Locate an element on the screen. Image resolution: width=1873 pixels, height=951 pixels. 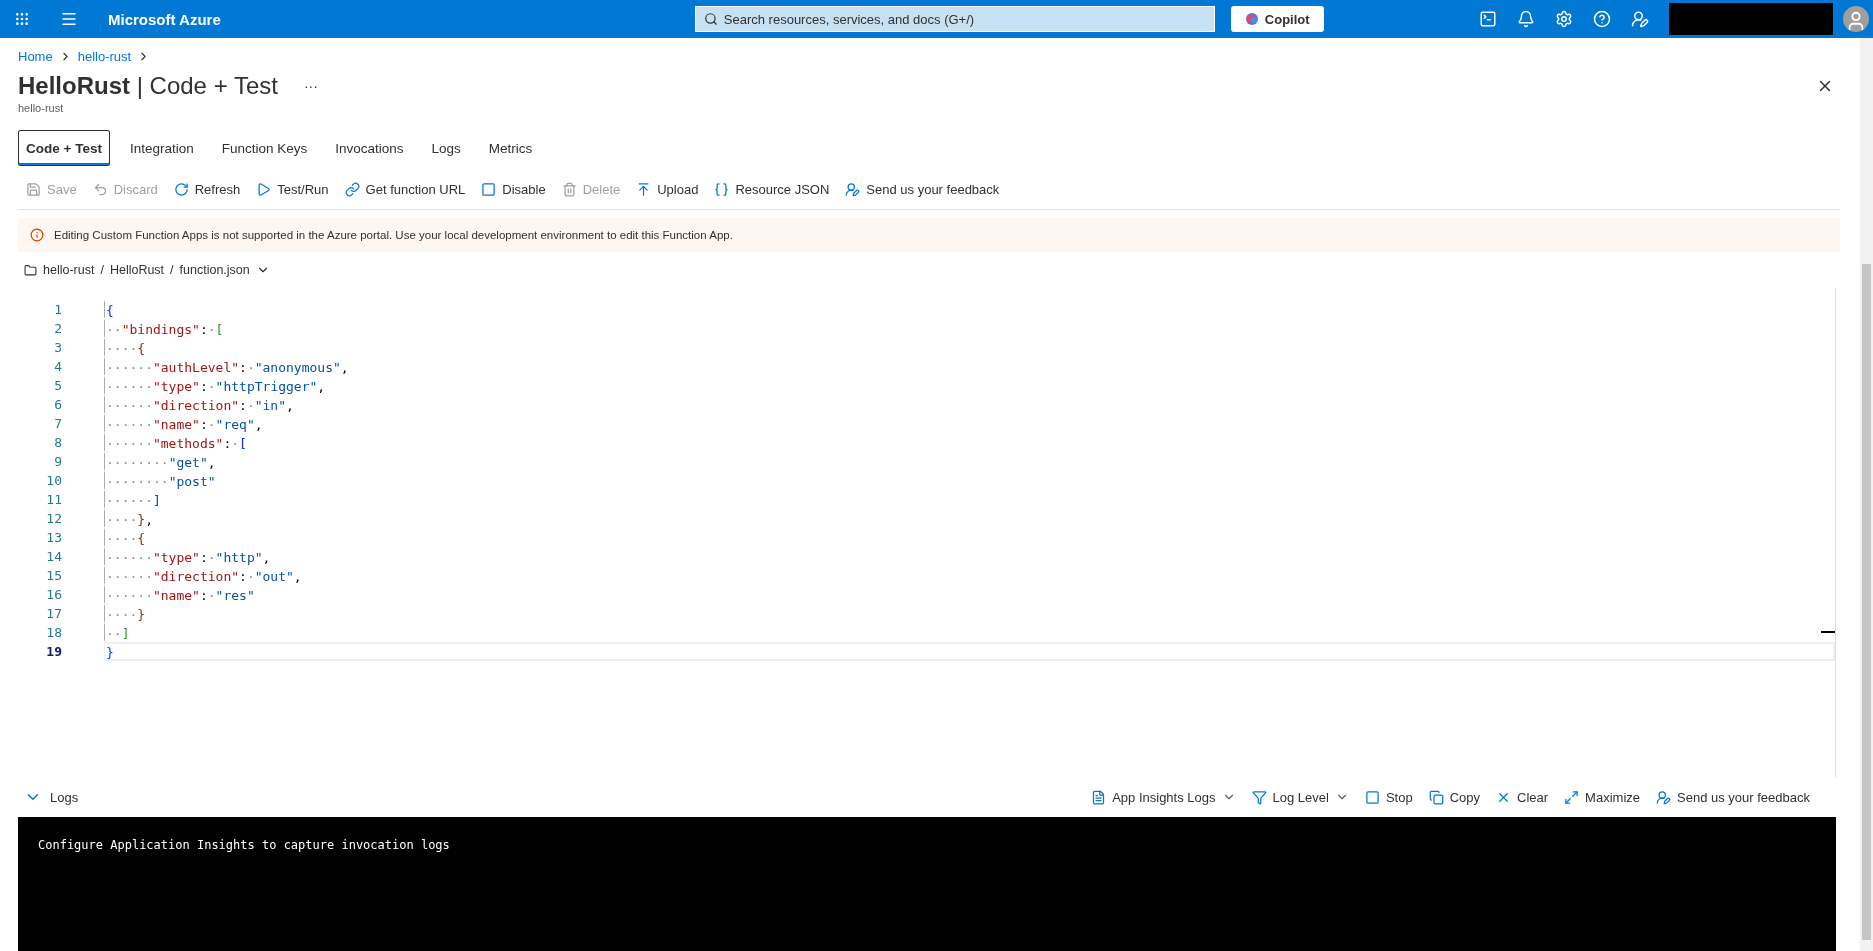
filter-icon is located at coordinates (1259, 797).